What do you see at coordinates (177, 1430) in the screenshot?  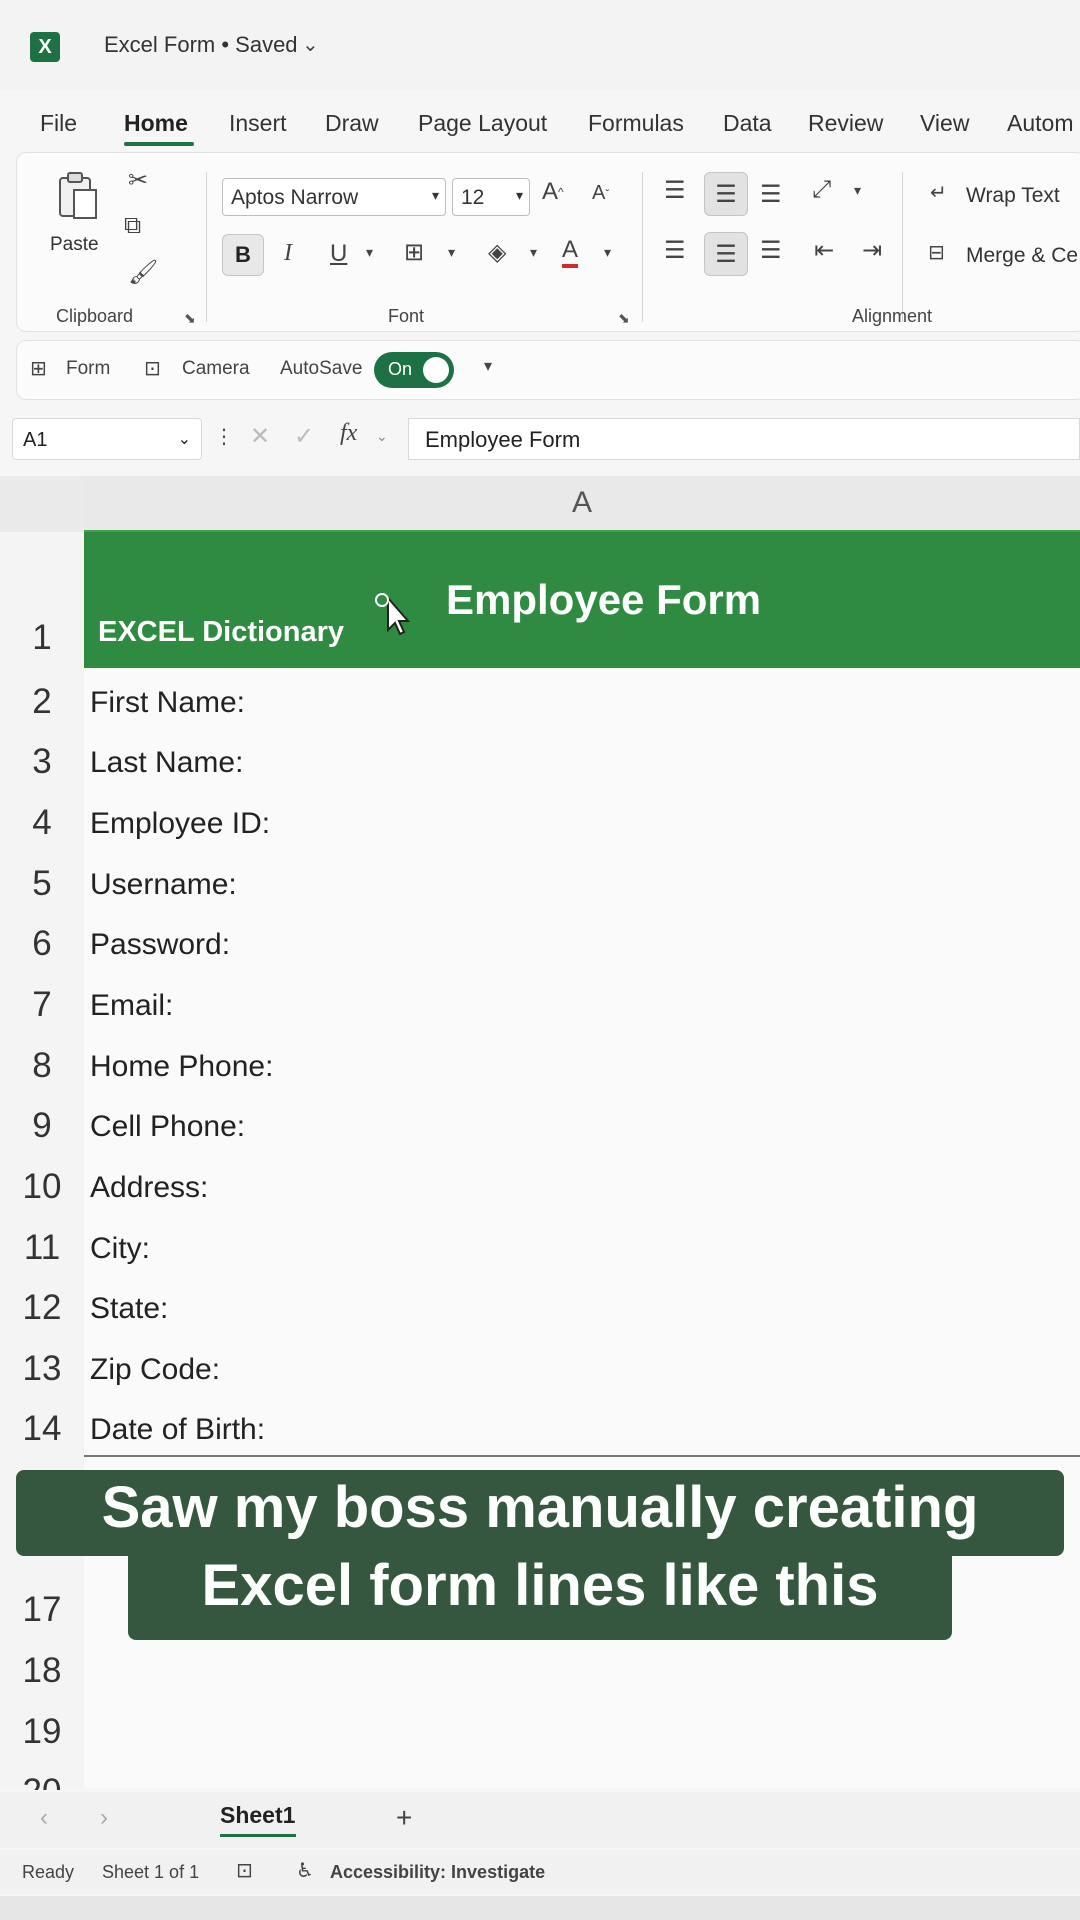 I see `cell-label: Date of Birth:` at bounding box center [177, 1430].